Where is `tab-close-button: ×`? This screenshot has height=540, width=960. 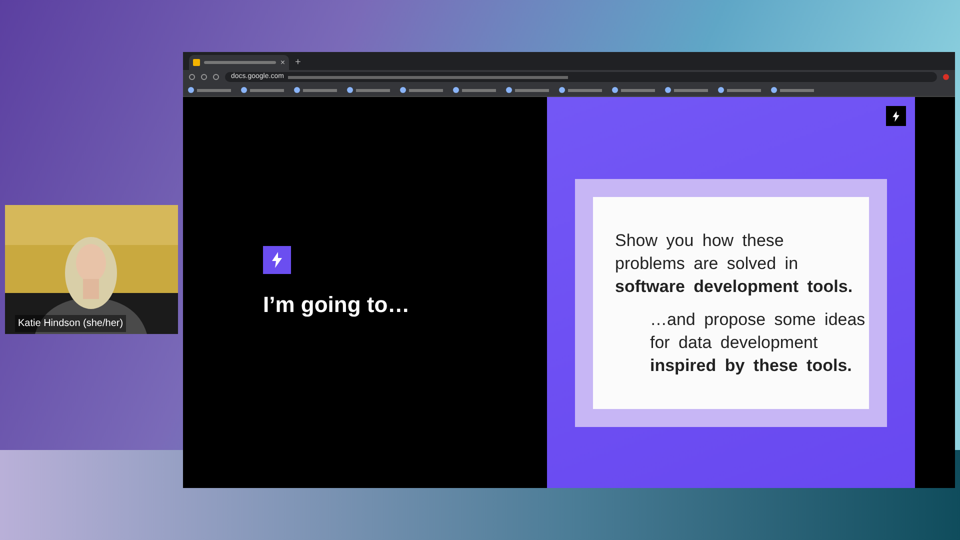 tab-close-button: × is located at coordinates (282, 62).